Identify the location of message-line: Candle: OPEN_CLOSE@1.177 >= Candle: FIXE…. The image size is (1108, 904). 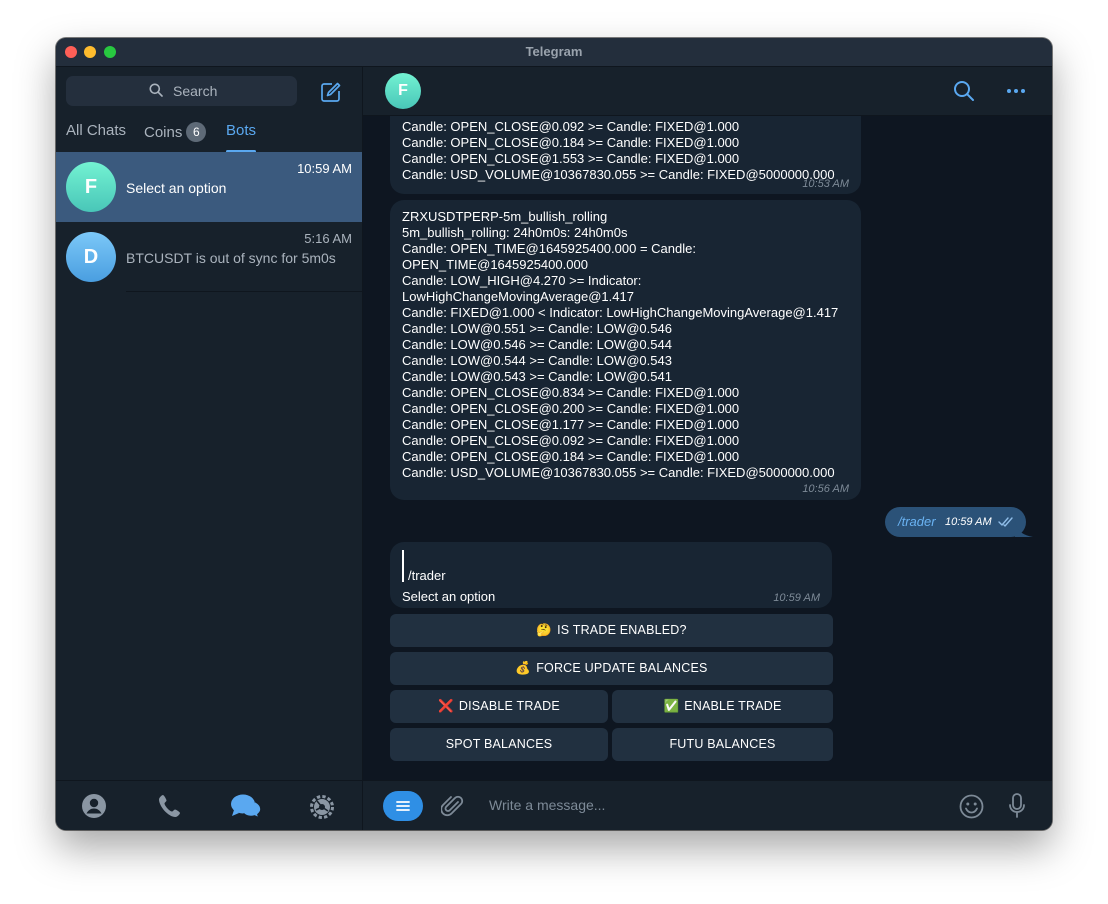
(571, 424).